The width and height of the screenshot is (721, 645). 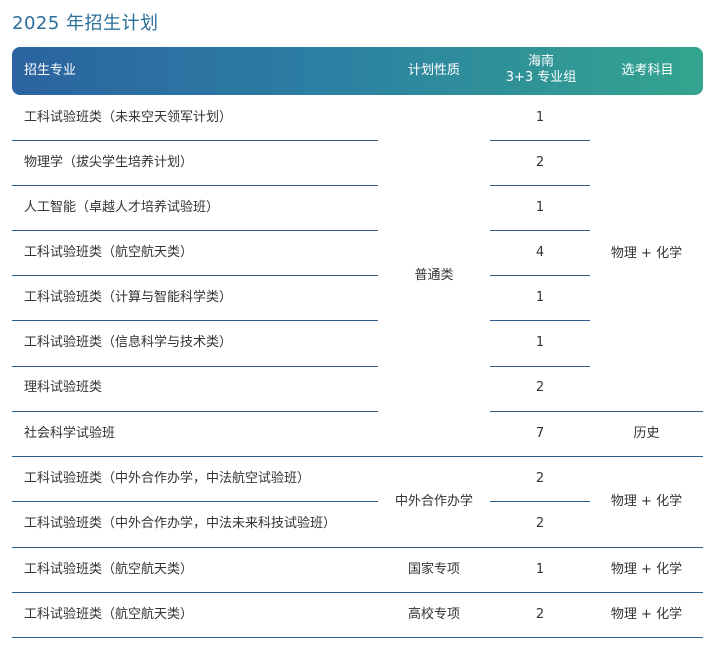 I want to click on table-row-major: 物理学（拔尖学生培养计划）, so click(x=109, y=162).